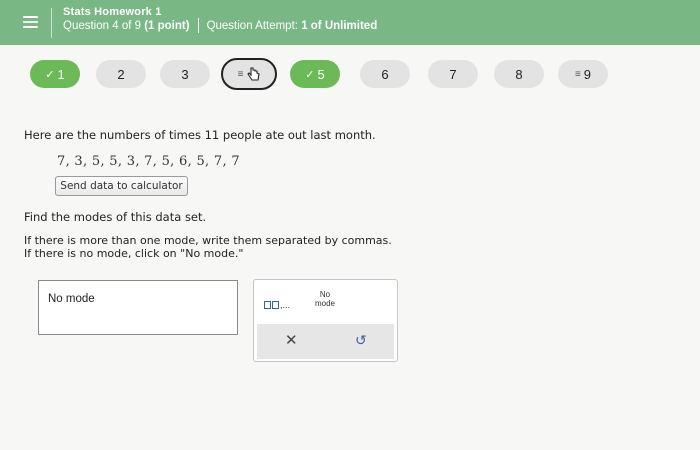  Describe the element at coordinates (324, 303) in the screenshot. I see `no-mode-label-line2: mode` at that location.